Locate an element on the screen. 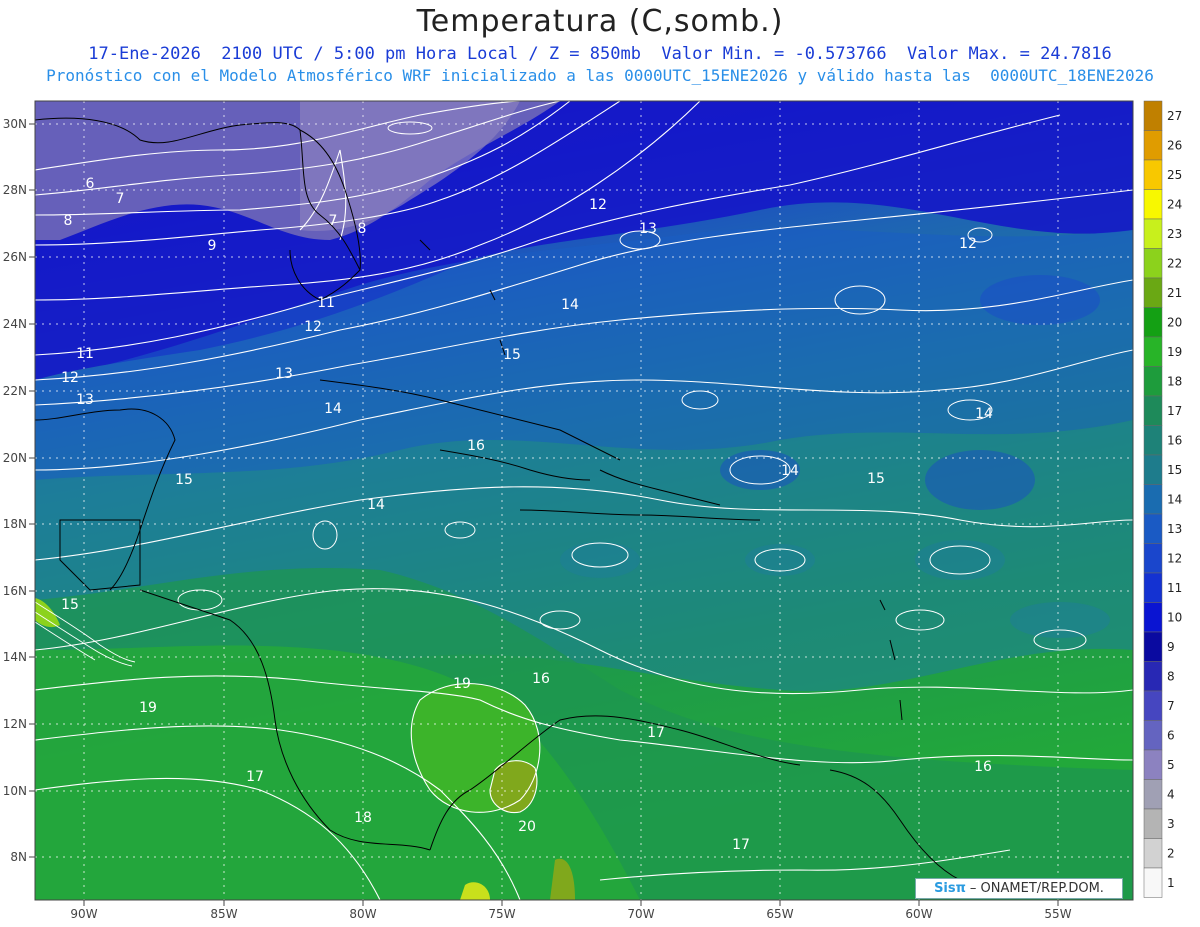 Image resolution: width=1200 pixels, height=927 pixels. contour-label: 12 is located at coordinates (70, 378).